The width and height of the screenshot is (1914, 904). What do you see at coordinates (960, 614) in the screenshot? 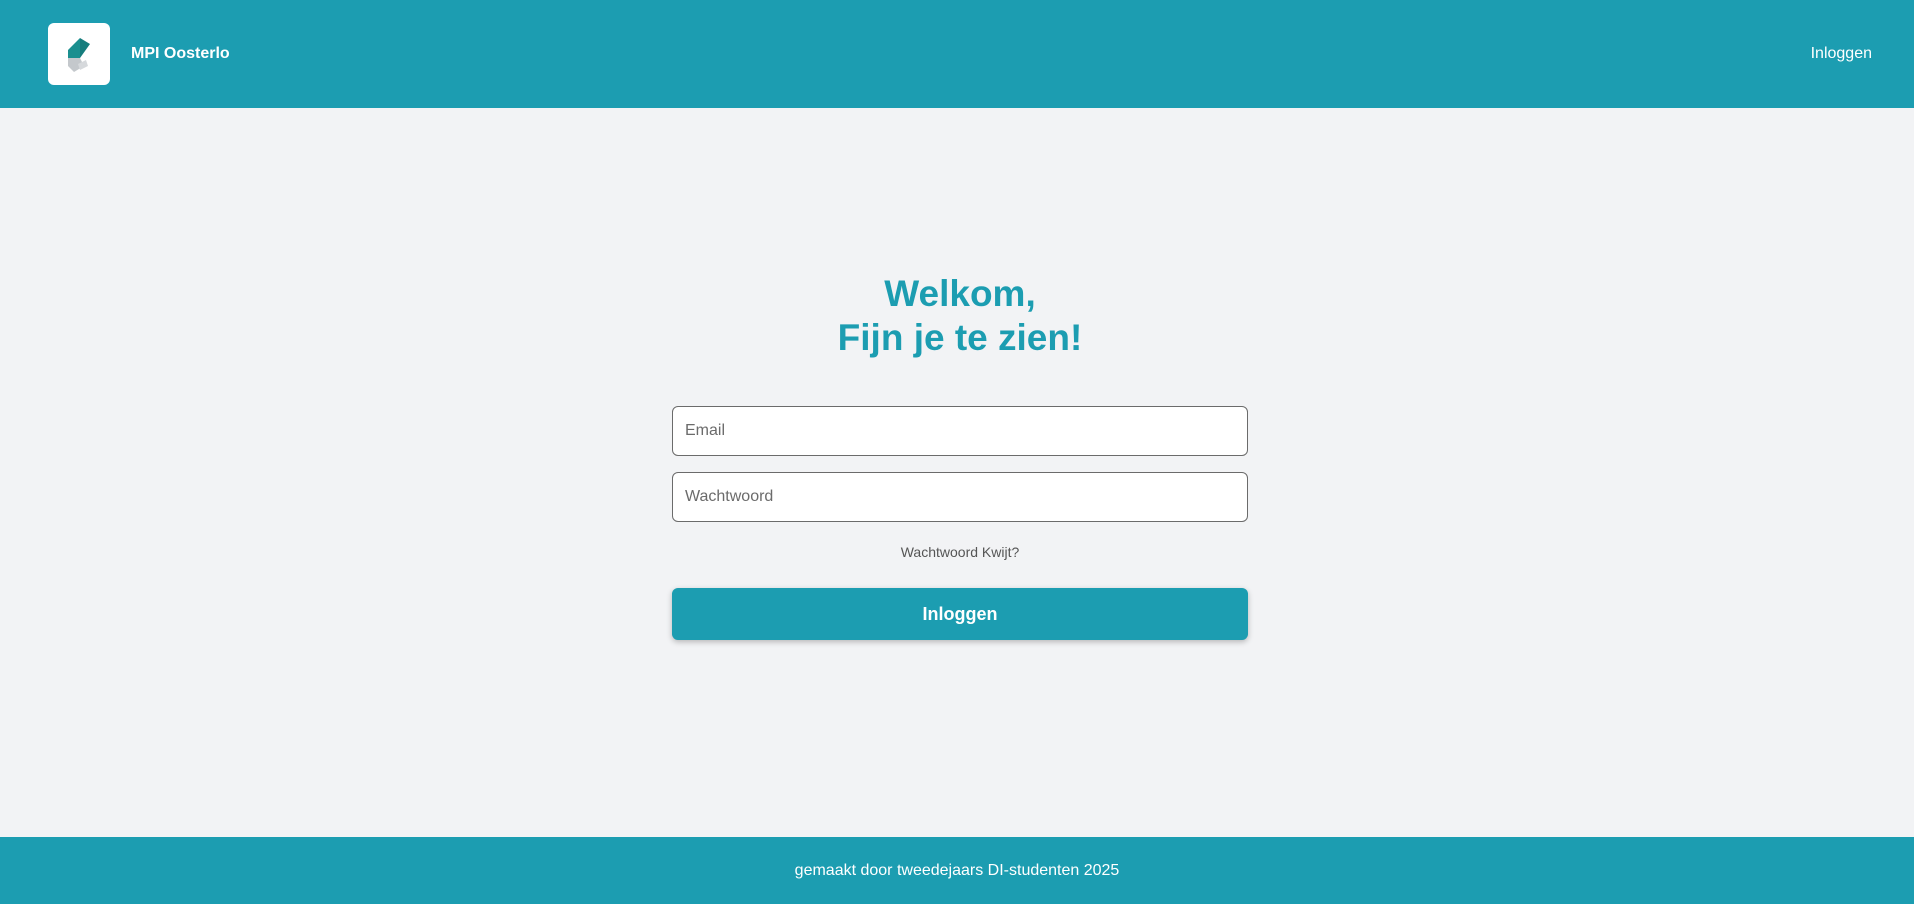
I see `login-button: Inloggen` at bounding box center [960, 614].